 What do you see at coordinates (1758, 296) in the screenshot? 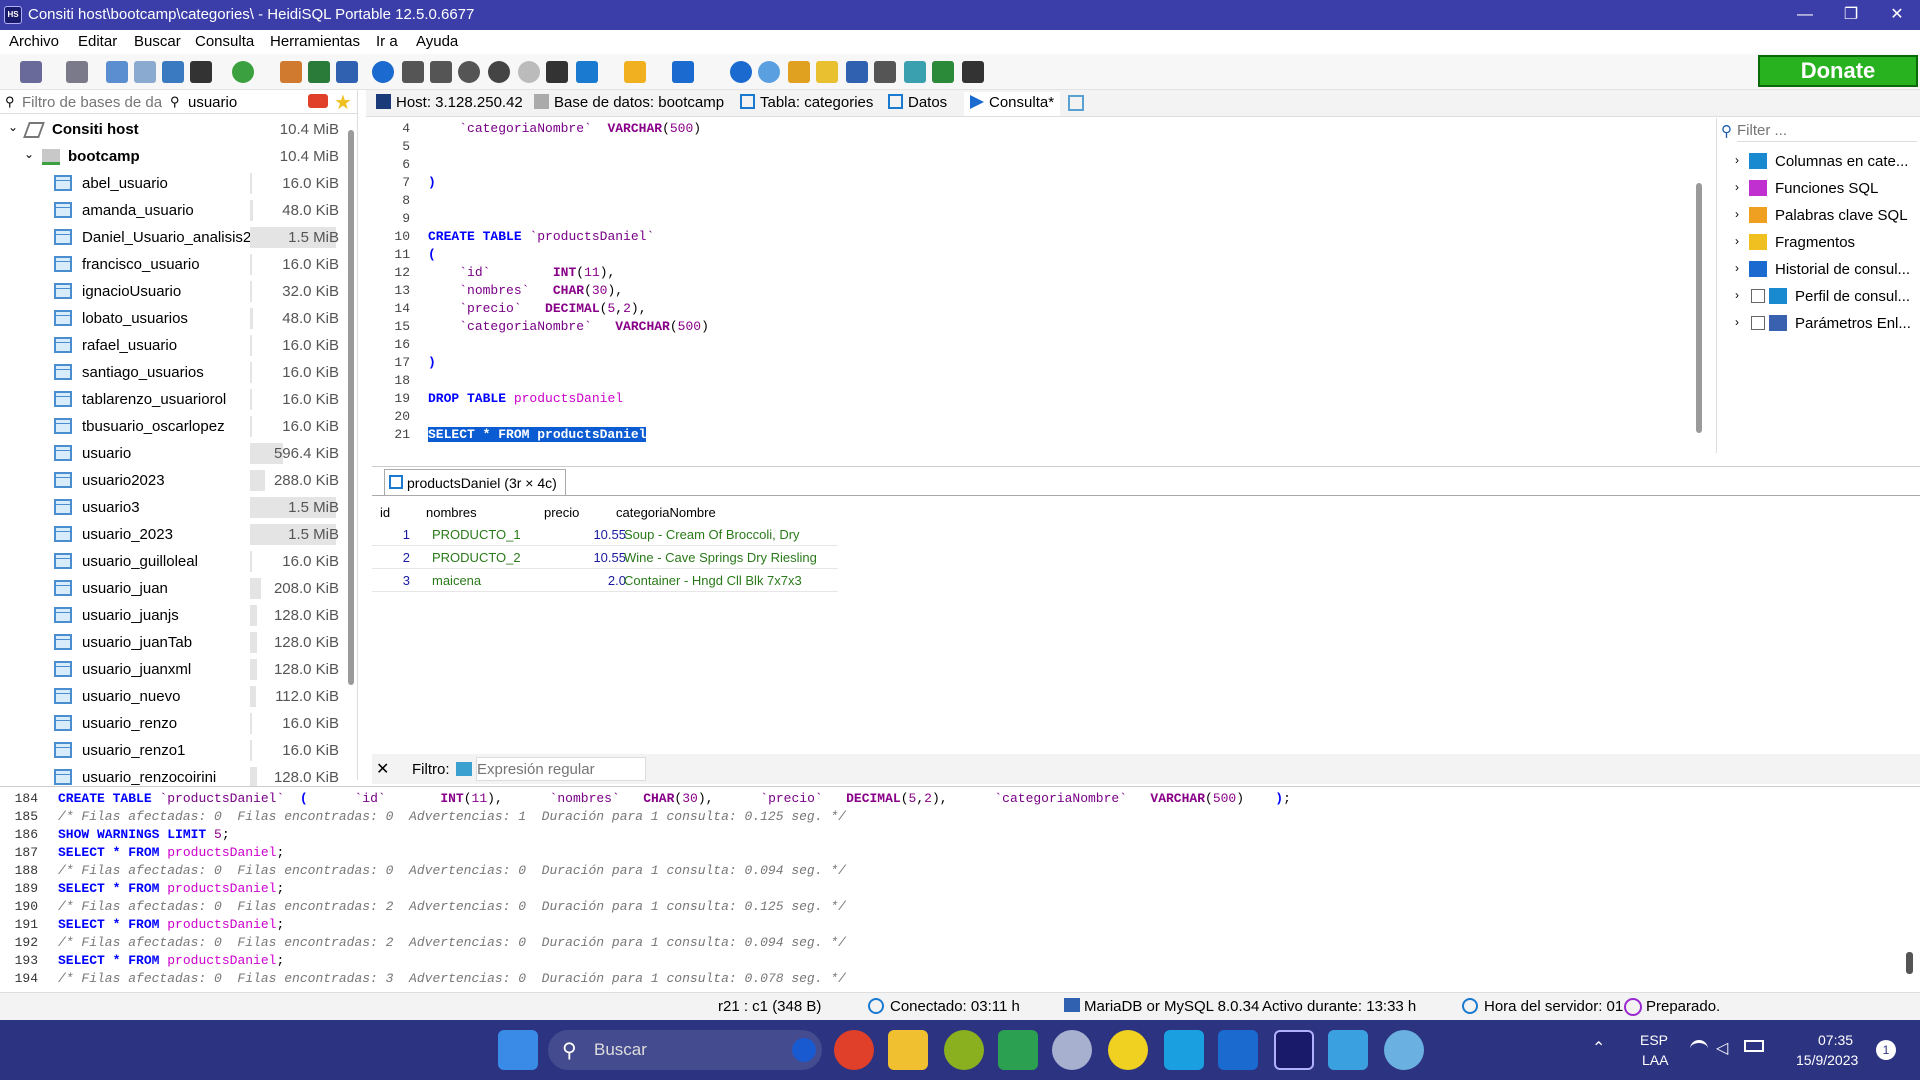
I see `checkbox` at bounding box center [1758, 296].